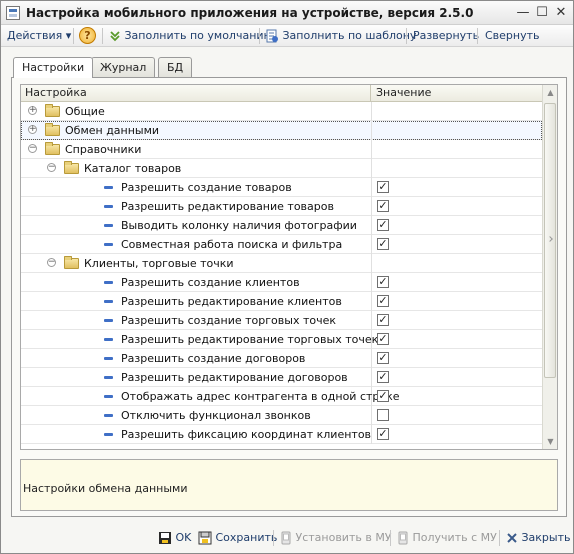 This screenshot has width=574, height=554. Describe the element at coordinates (446, 36) in the screenshot. I see `expand-button: Развернуть` at that location.